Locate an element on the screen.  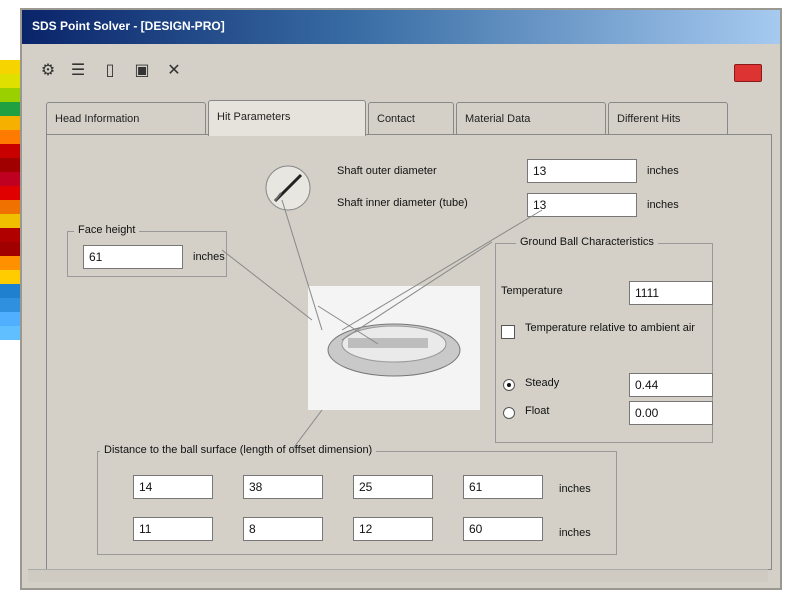
bottom-scrollbar is located at coordinates (398, 575).